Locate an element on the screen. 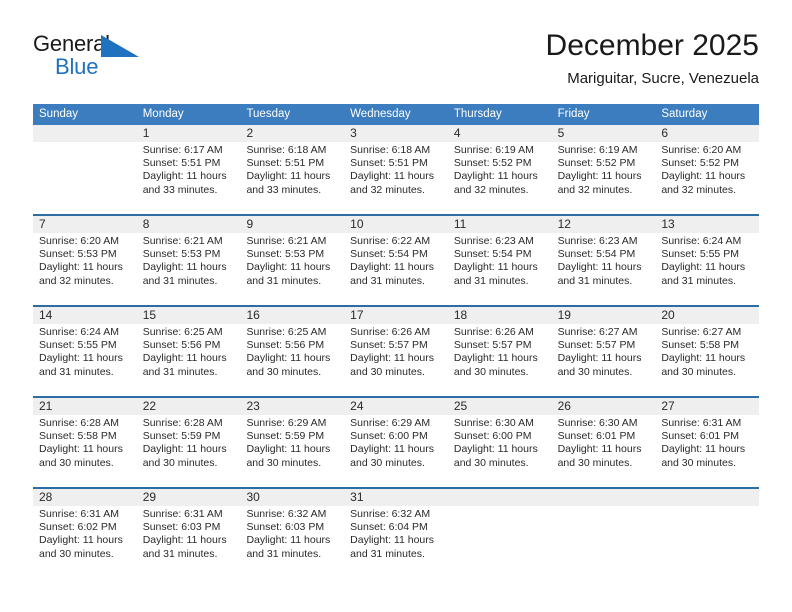 Image resolution: width=792 pixels, height=612 pixels. sunset-text: Sunset: 5:54 PM is located at coordinates (596, 254).